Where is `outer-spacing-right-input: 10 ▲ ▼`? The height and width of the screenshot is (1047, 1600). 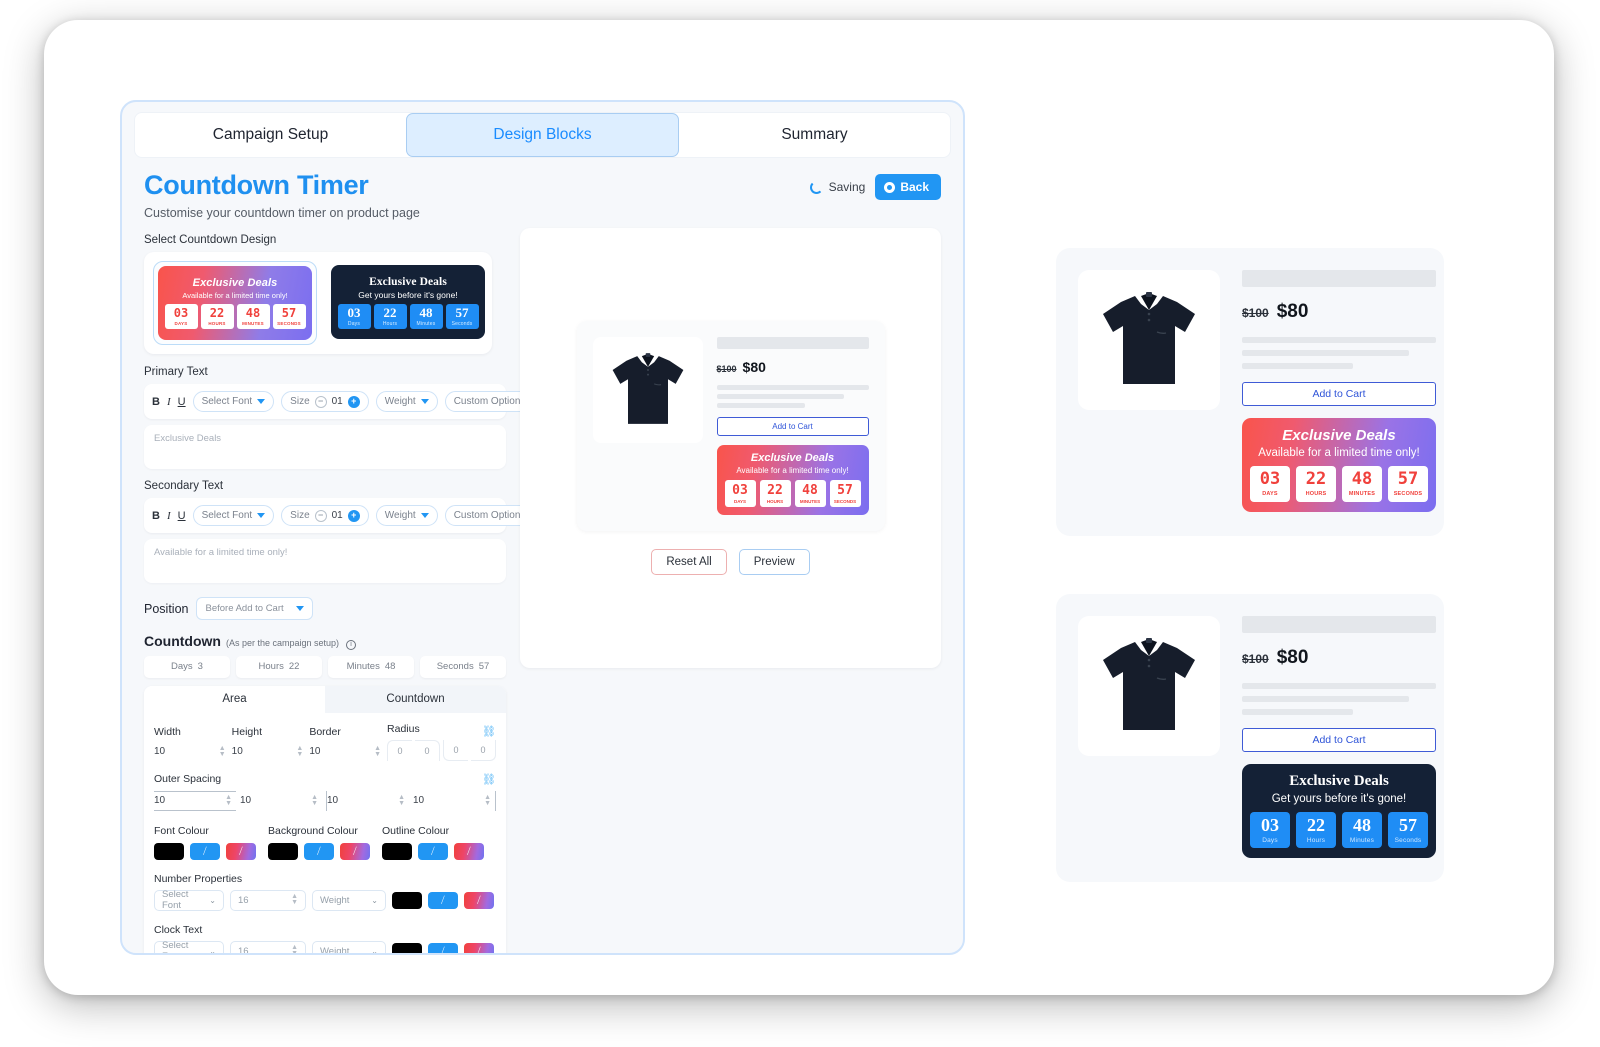 outer-spacing-right-input: 10 ▲ ▼ is located at coordinates (281, 801).